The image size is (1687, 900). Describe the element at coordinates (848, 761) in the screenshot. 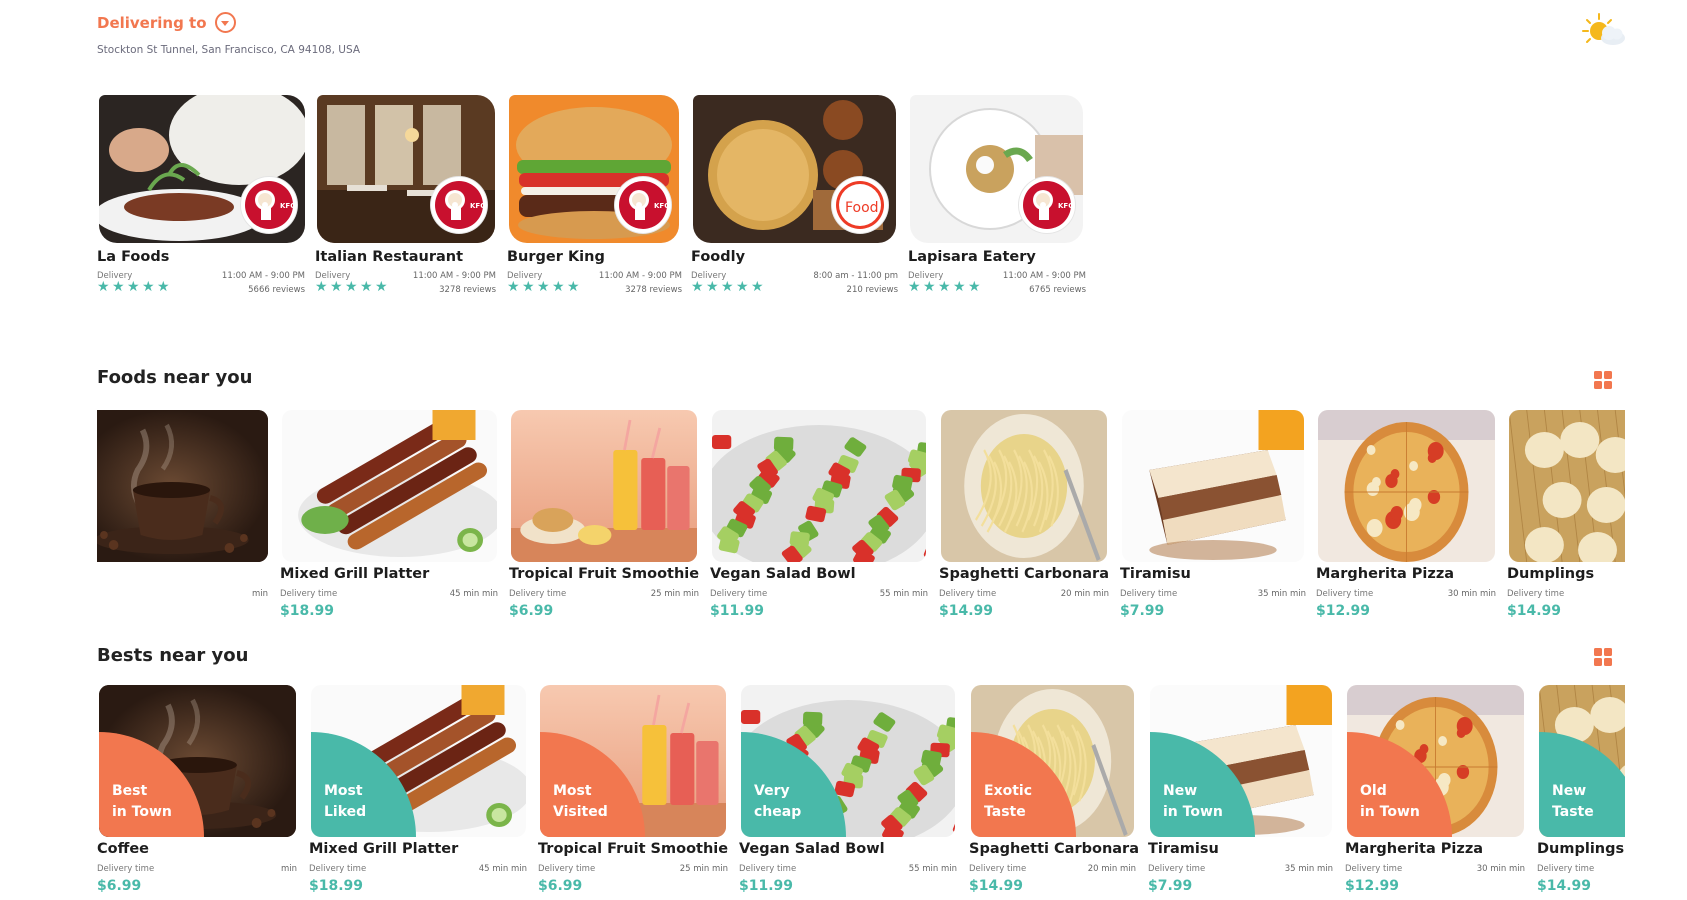

I see `food-image: Very cheap` at that location.